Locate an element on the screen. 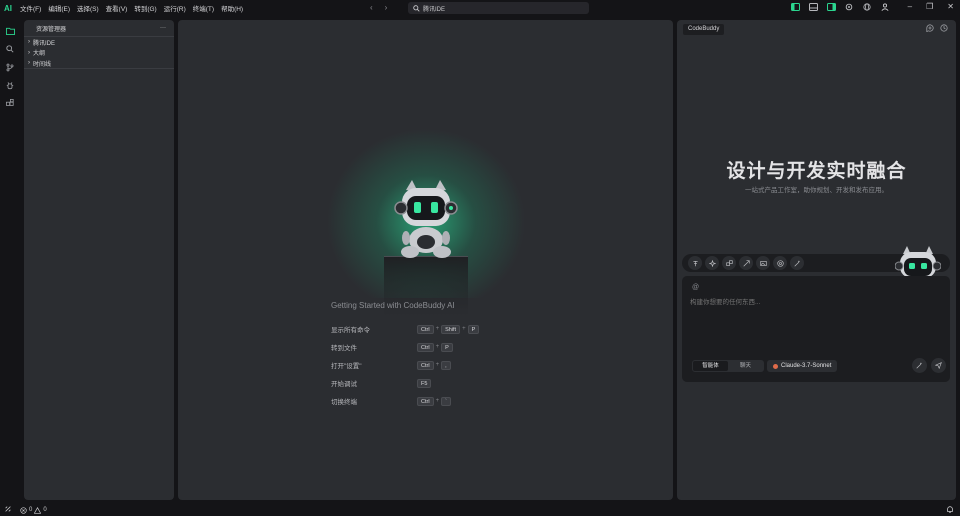 This screenshot has width=960, height=516. extensions-icon is located at coordinates (10, 103).